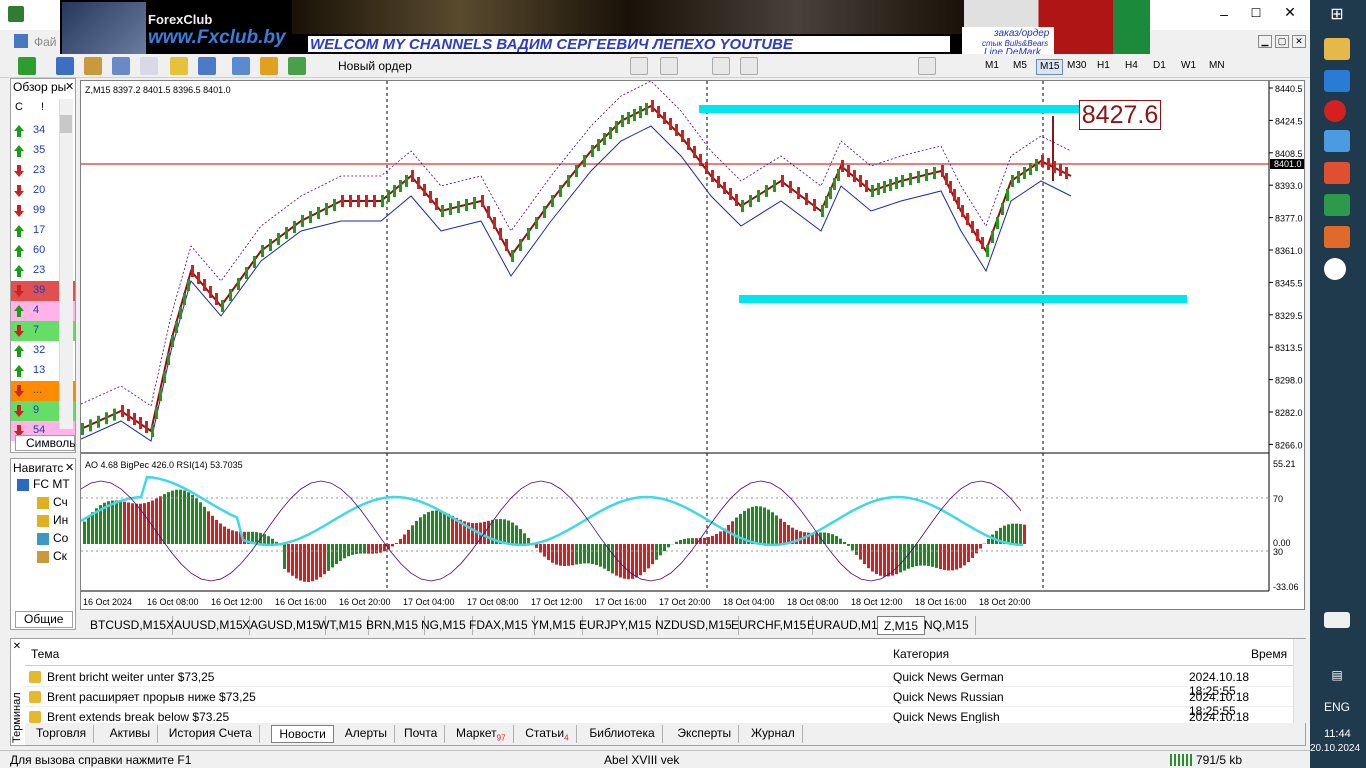 This screenshot has height=768, width=1366. I want to click on chart-tab: NQ,M15, so click(947, 625).